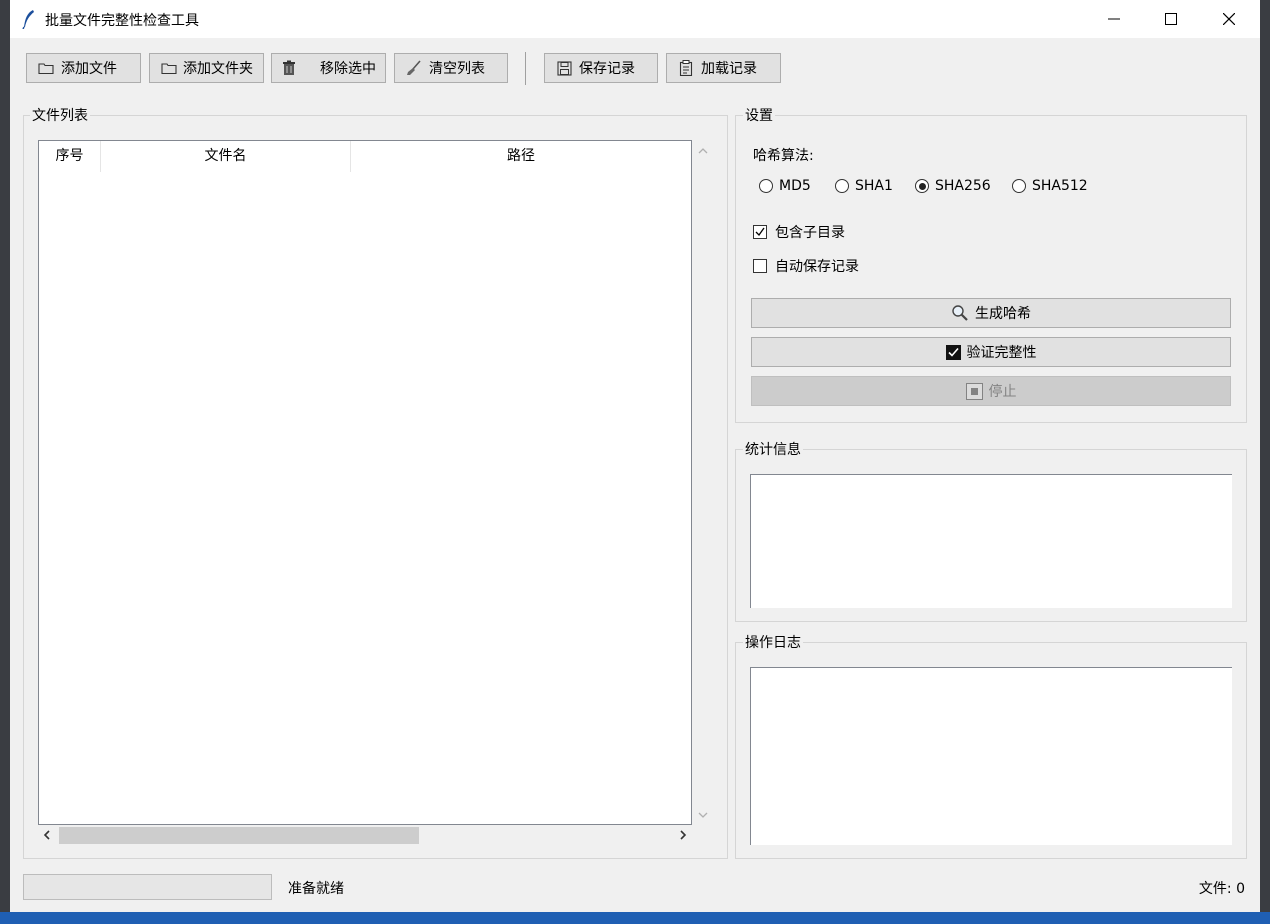  What do you see at coordinates (239, 835) in the screenshot?
I see `horizontal-scrollbar-thumb` at bounding box center [239, 835].